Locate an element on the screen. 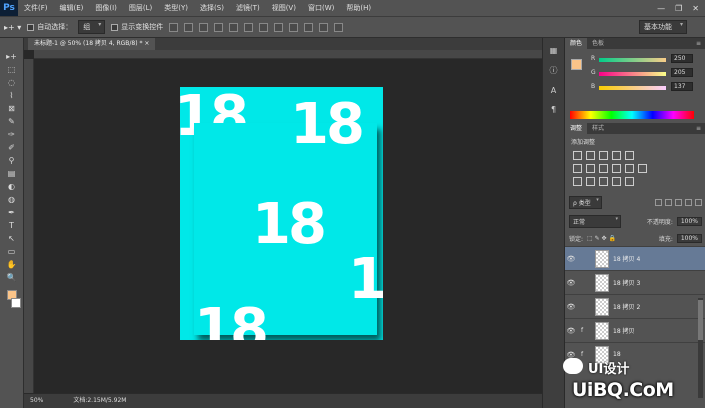 The width and height of the screenshot is (705, 408). distribute-bottom-icon is located at coordinates (294, 27).